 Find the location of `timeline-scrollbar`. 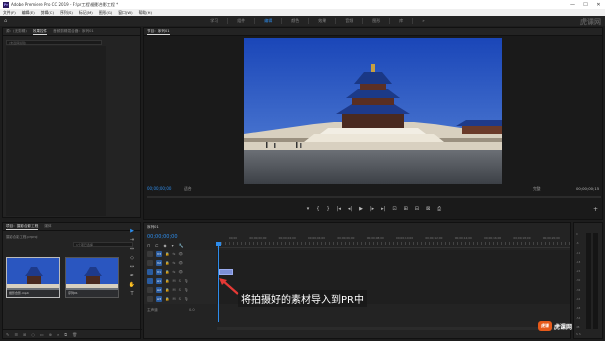

timeline-scrollbar is located at coordinates (393, 328).